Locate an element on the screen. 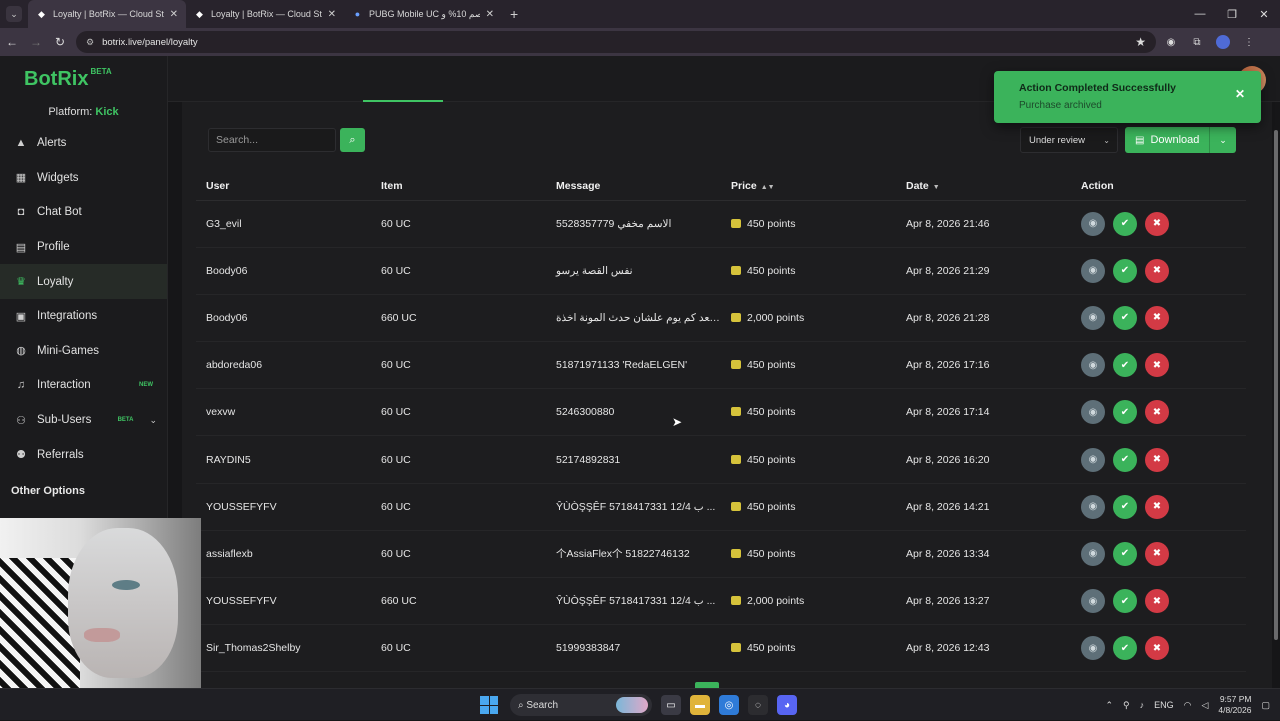  column-header-message: Message is located at coordinates (633, 186).